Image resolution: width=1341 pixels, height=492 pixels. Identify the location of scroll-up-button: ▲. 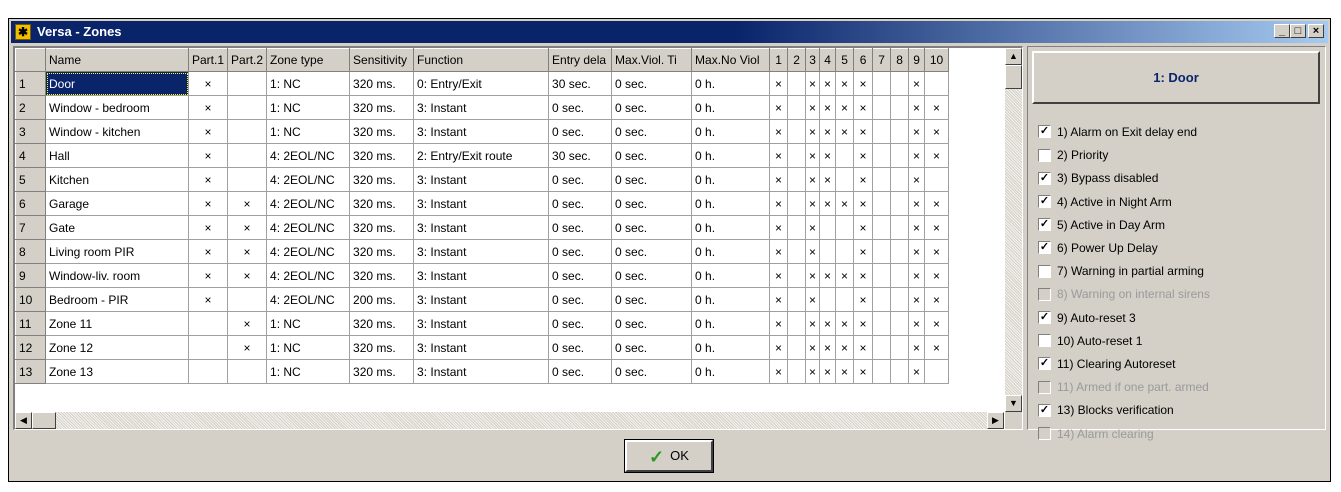
(1013, 56).